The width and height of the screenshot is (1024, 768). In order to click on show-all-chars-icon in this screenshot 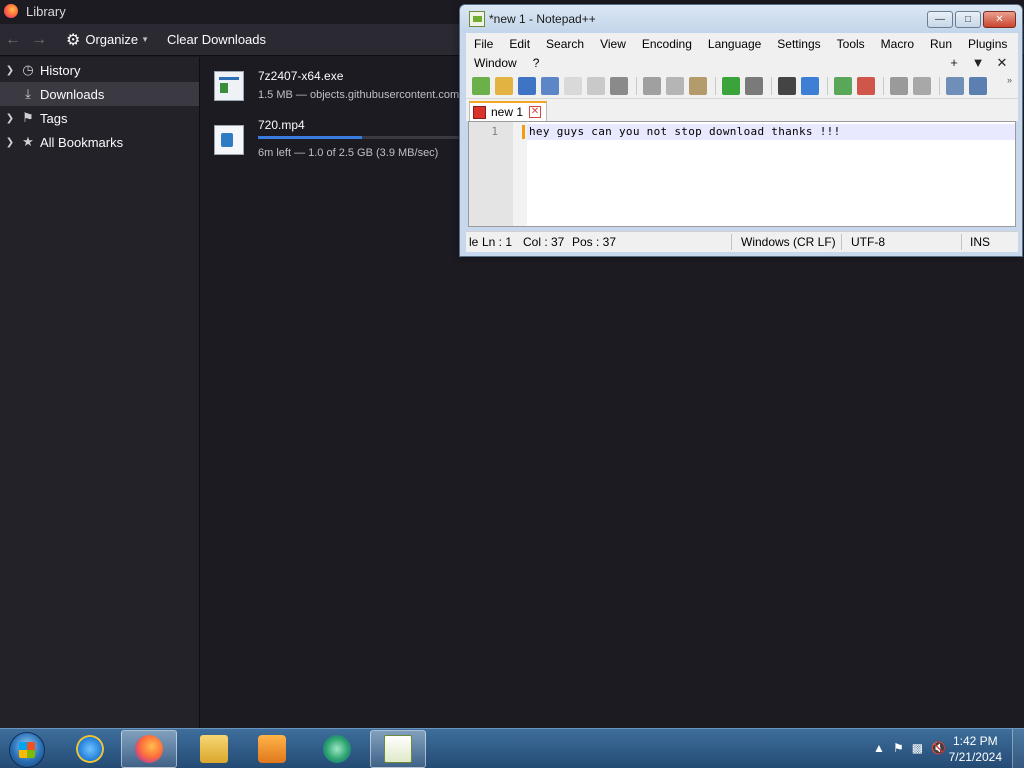, I will do `click(978, 85)`.